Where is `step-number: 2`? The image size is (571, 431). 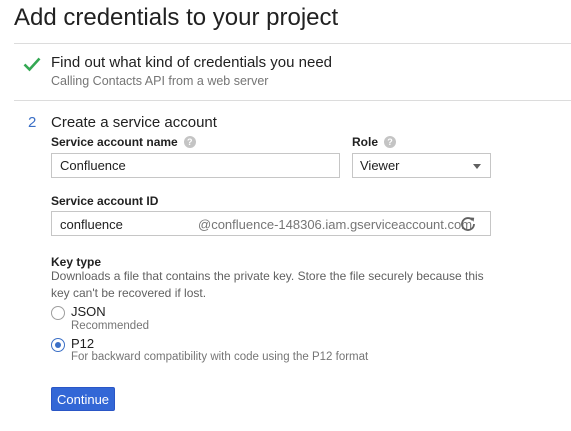 step-number: 2 is located at coordinates (32, 122).